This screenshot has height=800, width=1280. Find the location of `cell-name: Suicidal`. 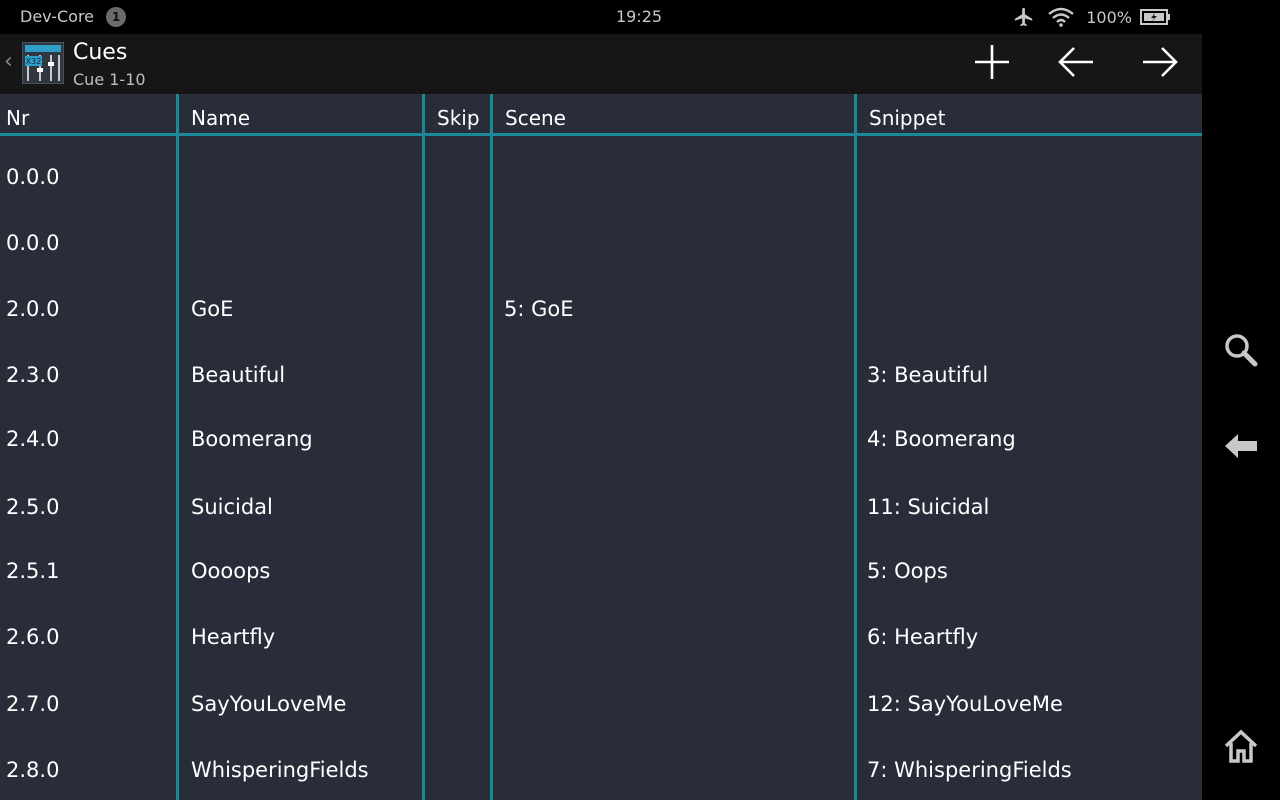

cell-name: Suicidal is located at coordinates (232, 507).